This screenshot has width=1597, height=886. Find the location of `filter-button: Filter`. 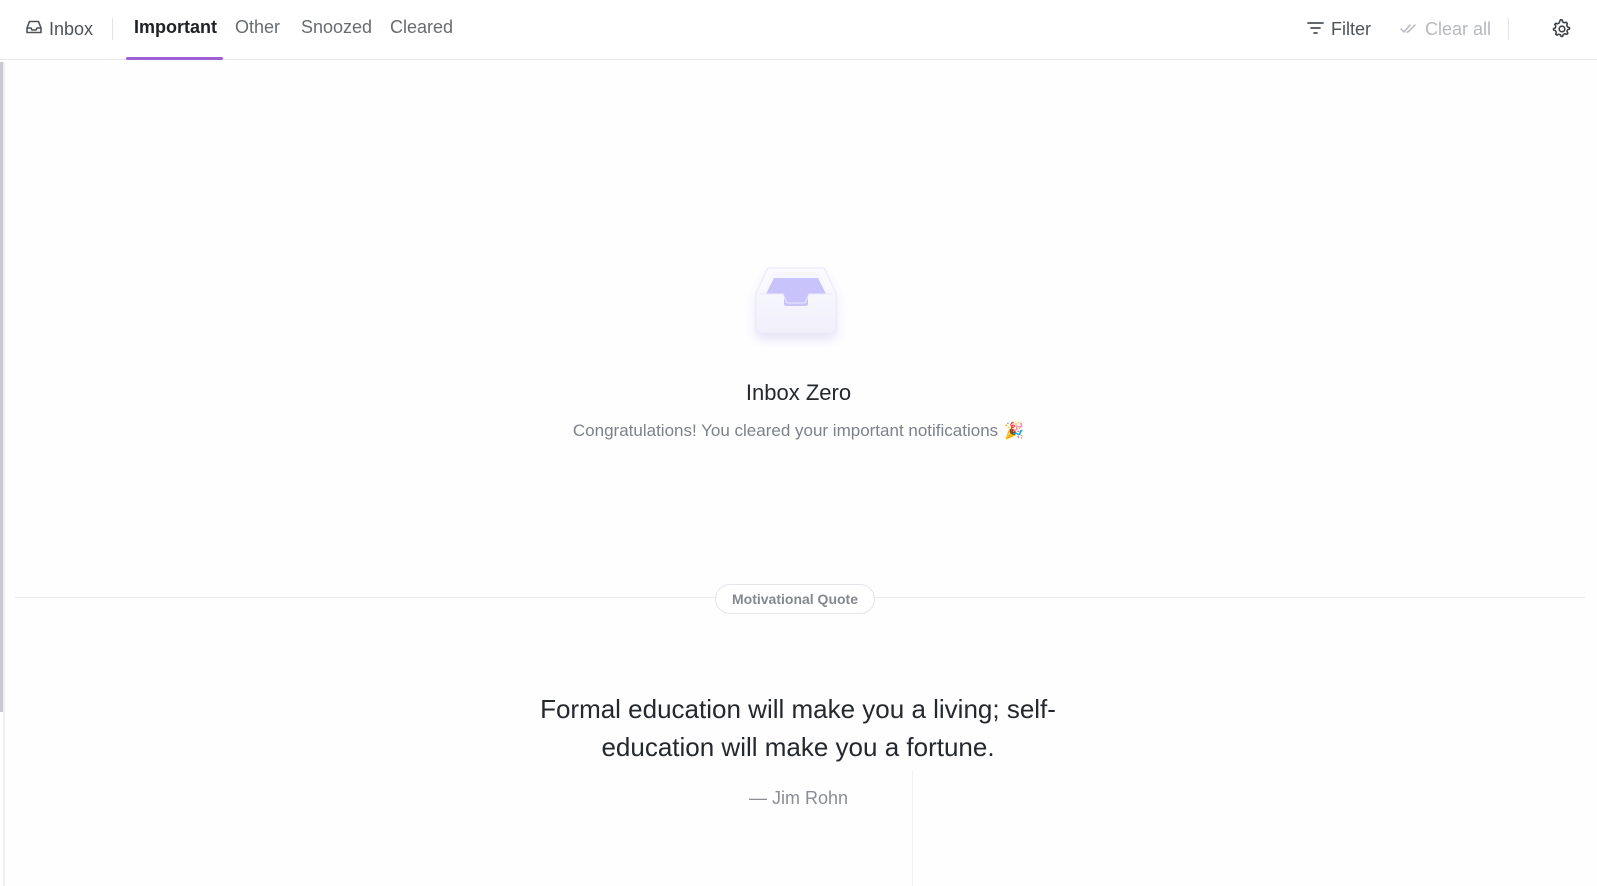

filter-button: Filter is located at coordinates (1339, 29).